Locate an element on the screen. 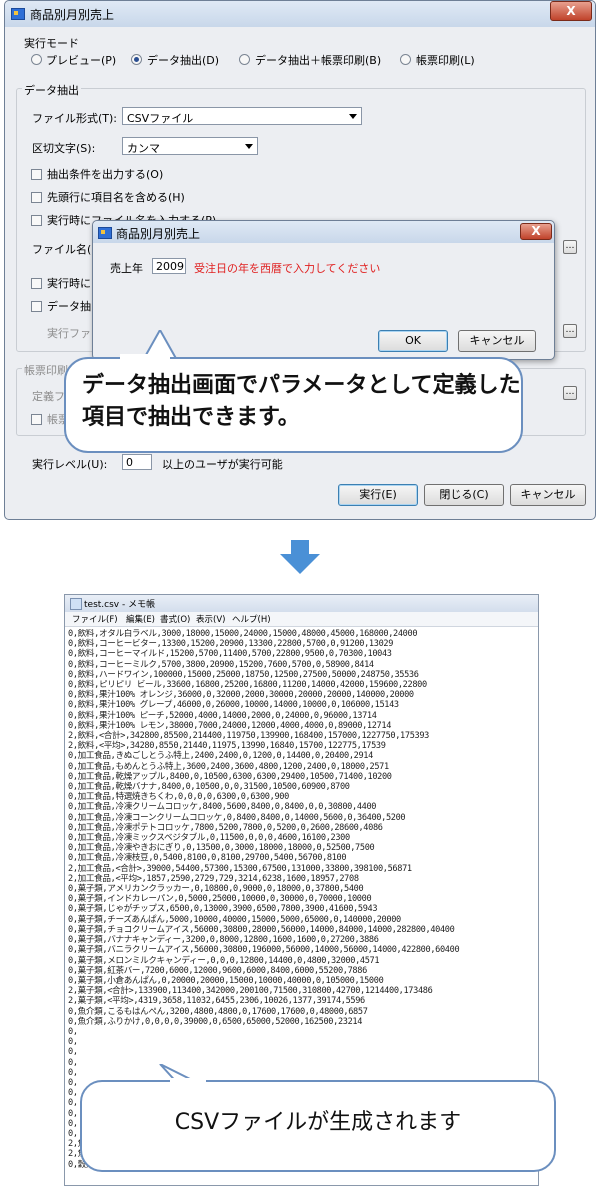 The height and width of the screenshot is (1189, 600). radio-data-extract is located at coordinates (136, 59).